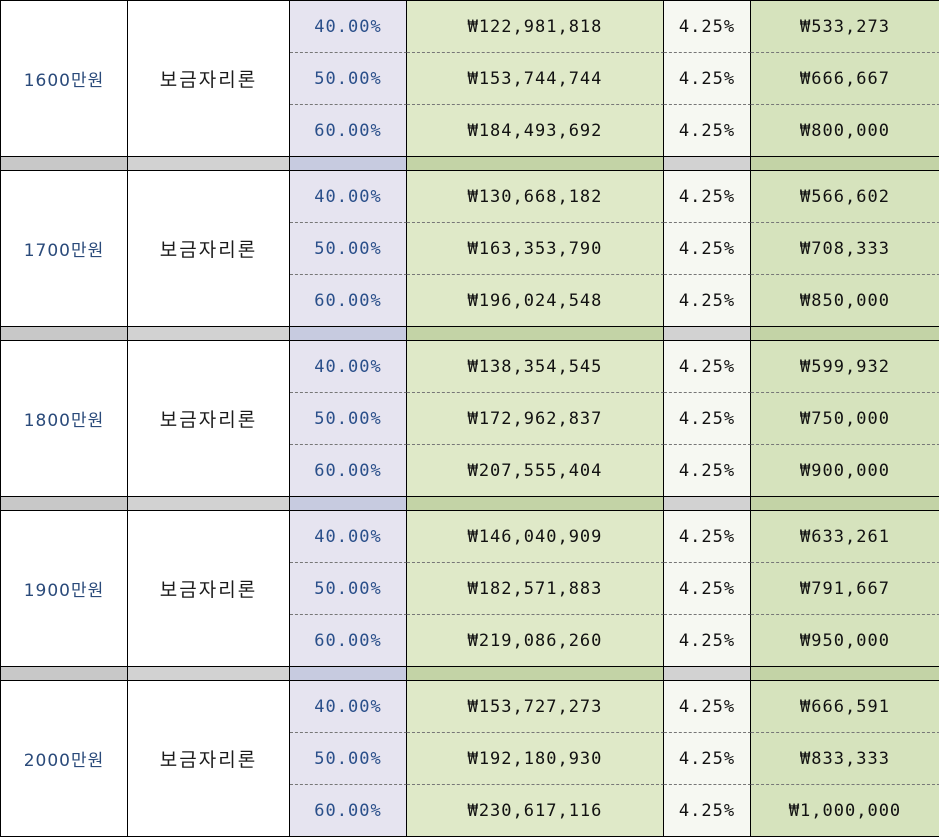  Describe the element at coordinates (535, 197) in the screenshot. I see `loan-cell: ₩130,668,182` at that location.